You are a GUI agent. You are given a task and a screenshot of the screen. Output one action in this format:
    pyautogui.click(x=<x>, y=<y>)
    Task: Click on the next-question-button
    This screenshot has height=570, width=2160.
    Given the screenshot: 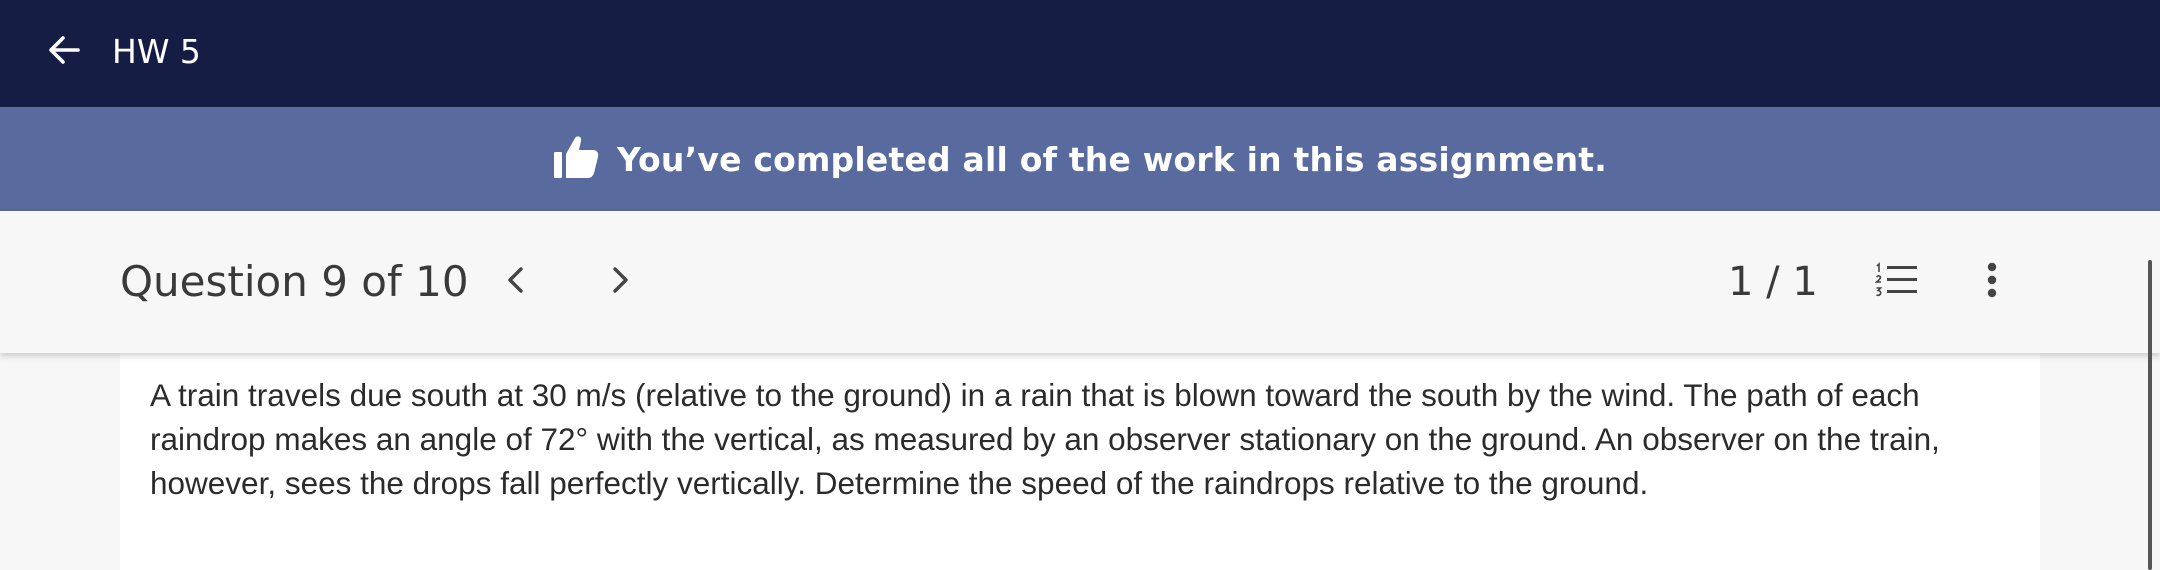 What is the action you would take?
    pyautogui.click(x=620, y=282)
    